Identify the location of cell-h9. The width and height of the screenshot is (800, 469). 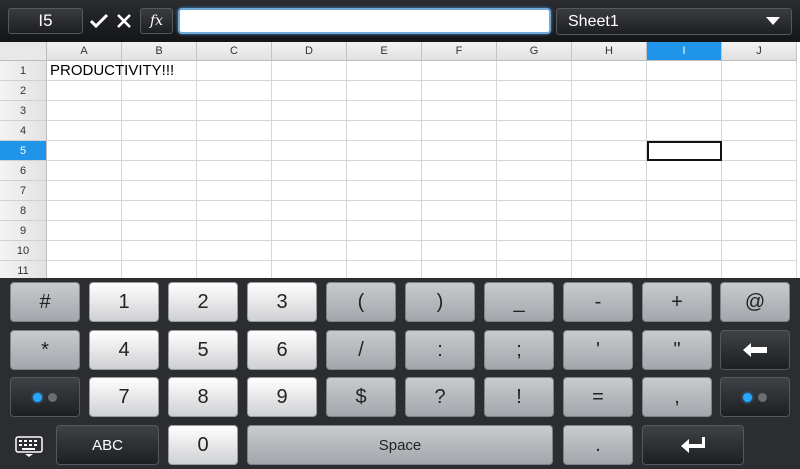
(609, 230).